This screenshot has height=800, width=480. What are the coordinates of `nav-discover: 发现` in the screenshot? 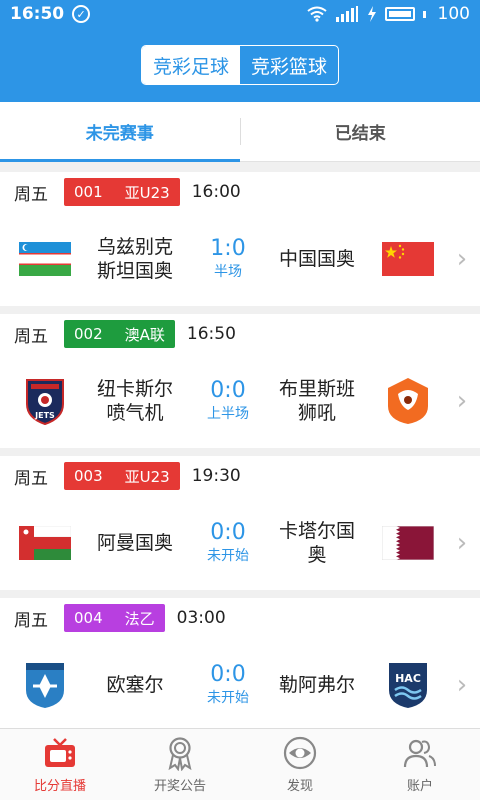 It's located at (300, 764).